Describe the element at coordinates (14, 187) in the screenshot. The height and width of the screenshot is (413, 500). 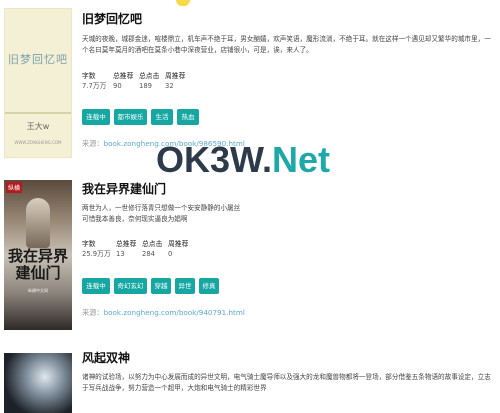
I see `cover-badge: 纵横` at that location.